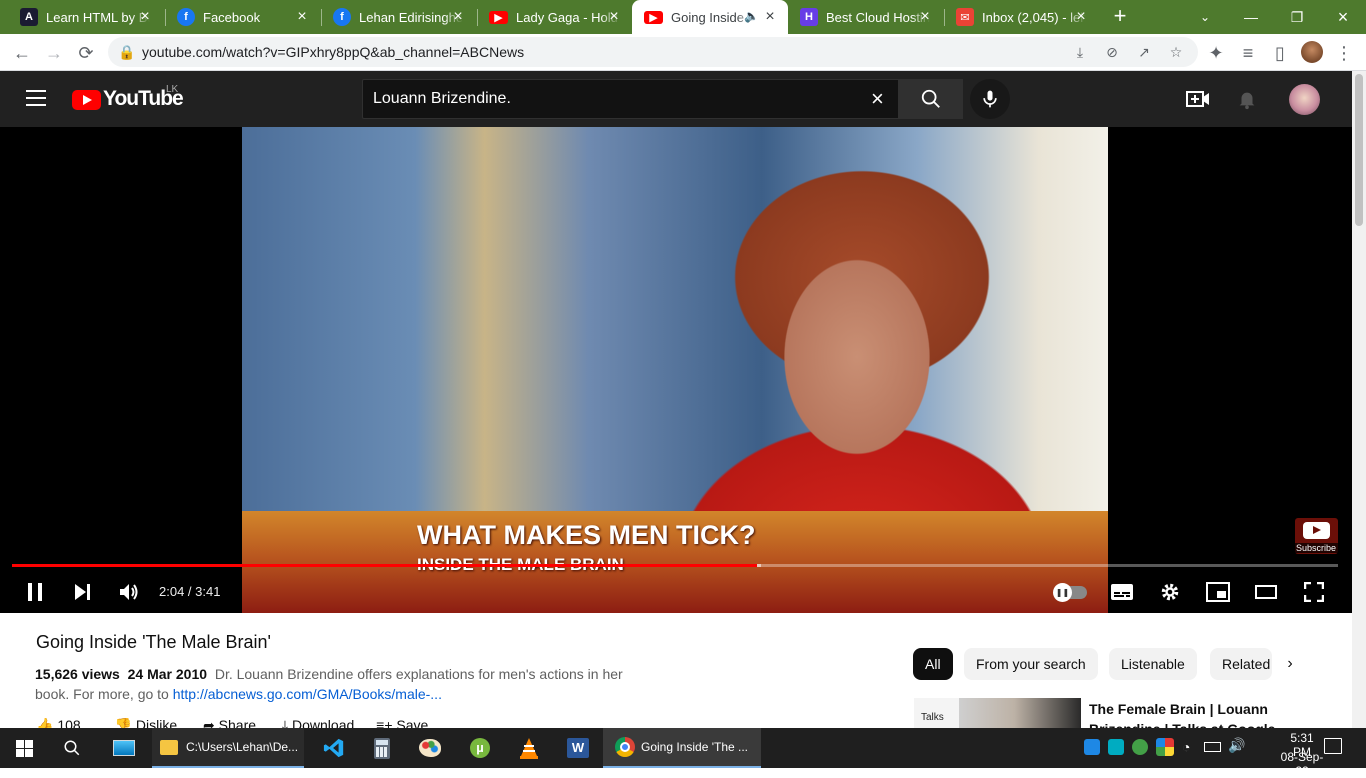 The width and height of the screenshot is (1366, 778). Describe the element at coordinates (1120, 16) in the screenshot. I see `new-tab-button: +` at that location.